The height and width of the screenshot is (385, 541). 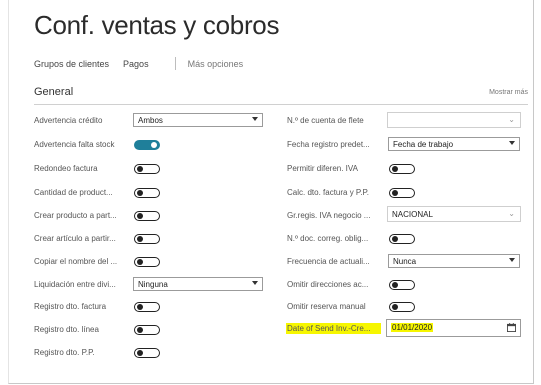 I want to click on page-title: Conf. ventas y cobros, so click(x=157, y=25).